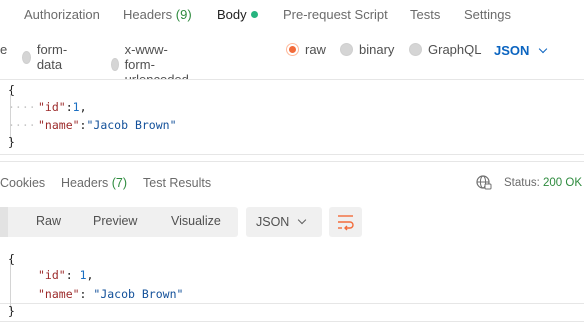 This screenshot has width=584, height=327. I want to click on body-format-dropdown: JSON, so click(521, 50).